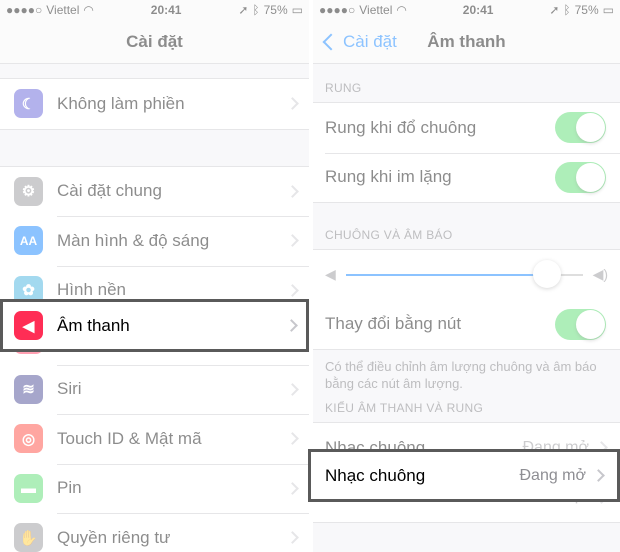 This screenshot has width=620, height=552. I want to click on back-button: Cài đặt, so click(358, 42).